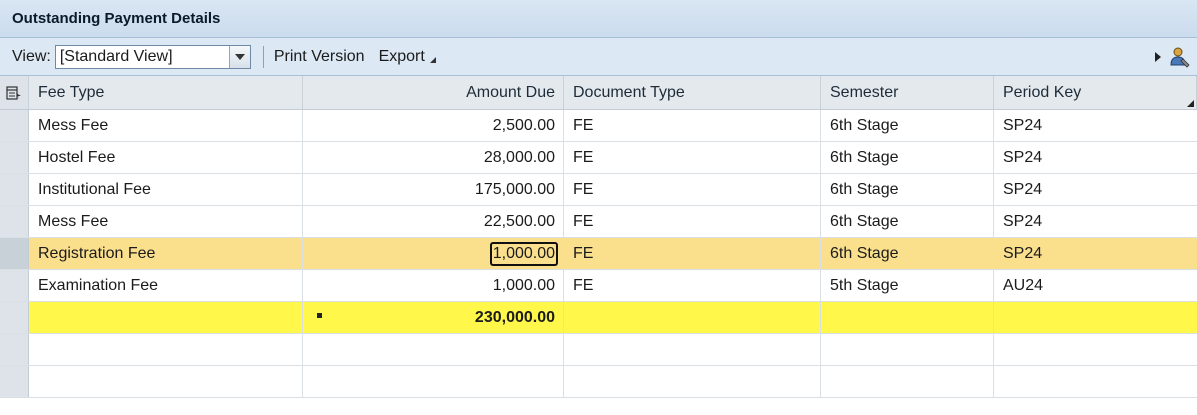 The image size is (1197, 415). Describe the element at coordinates (432, 59) in the screenshot. I see `export-arrow-icon` at that location.